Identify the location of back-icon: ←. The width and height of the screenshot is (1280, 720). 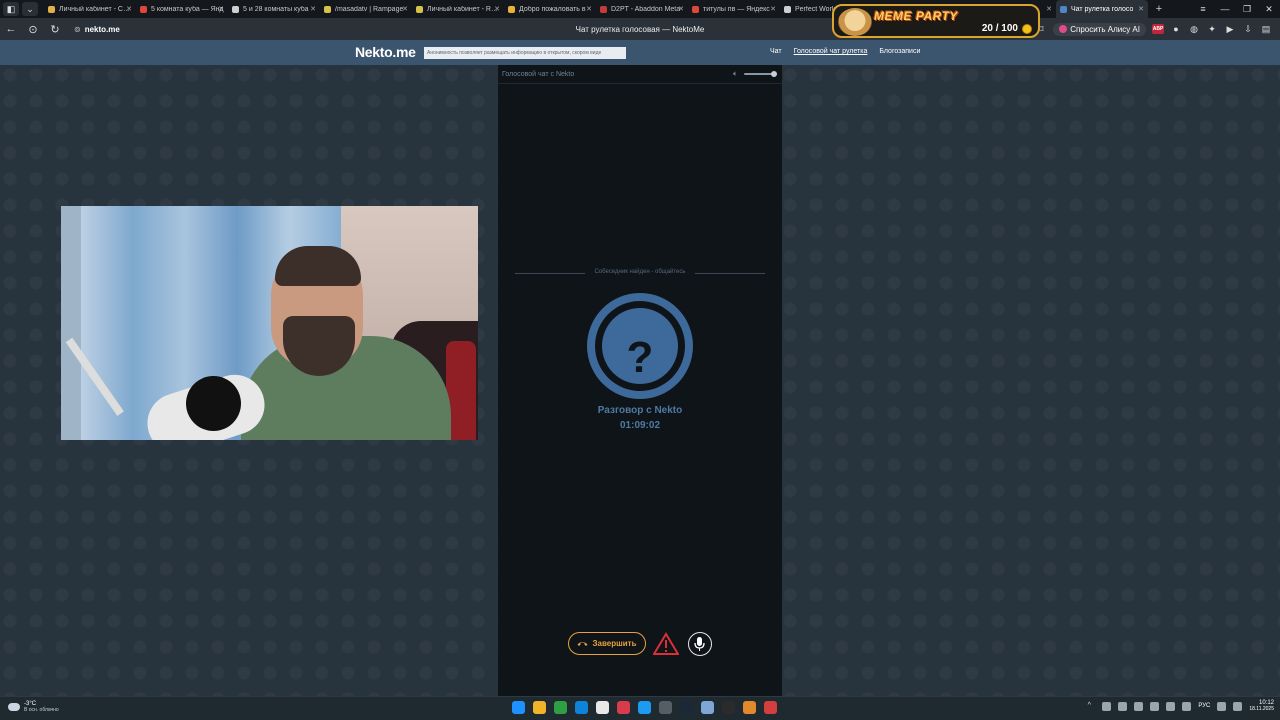
(11, 29).